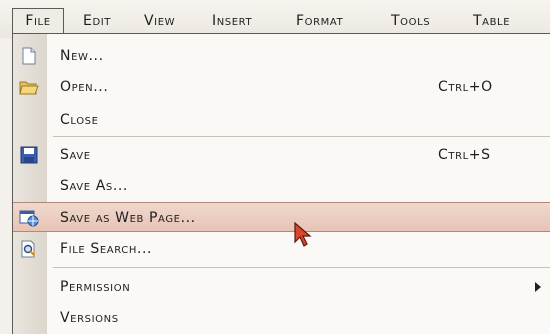  What do you see at coordinates (465, 87) in the screenshot?
I see `shortcut-label: Ctrl+O` at bounding box center [465, 87].